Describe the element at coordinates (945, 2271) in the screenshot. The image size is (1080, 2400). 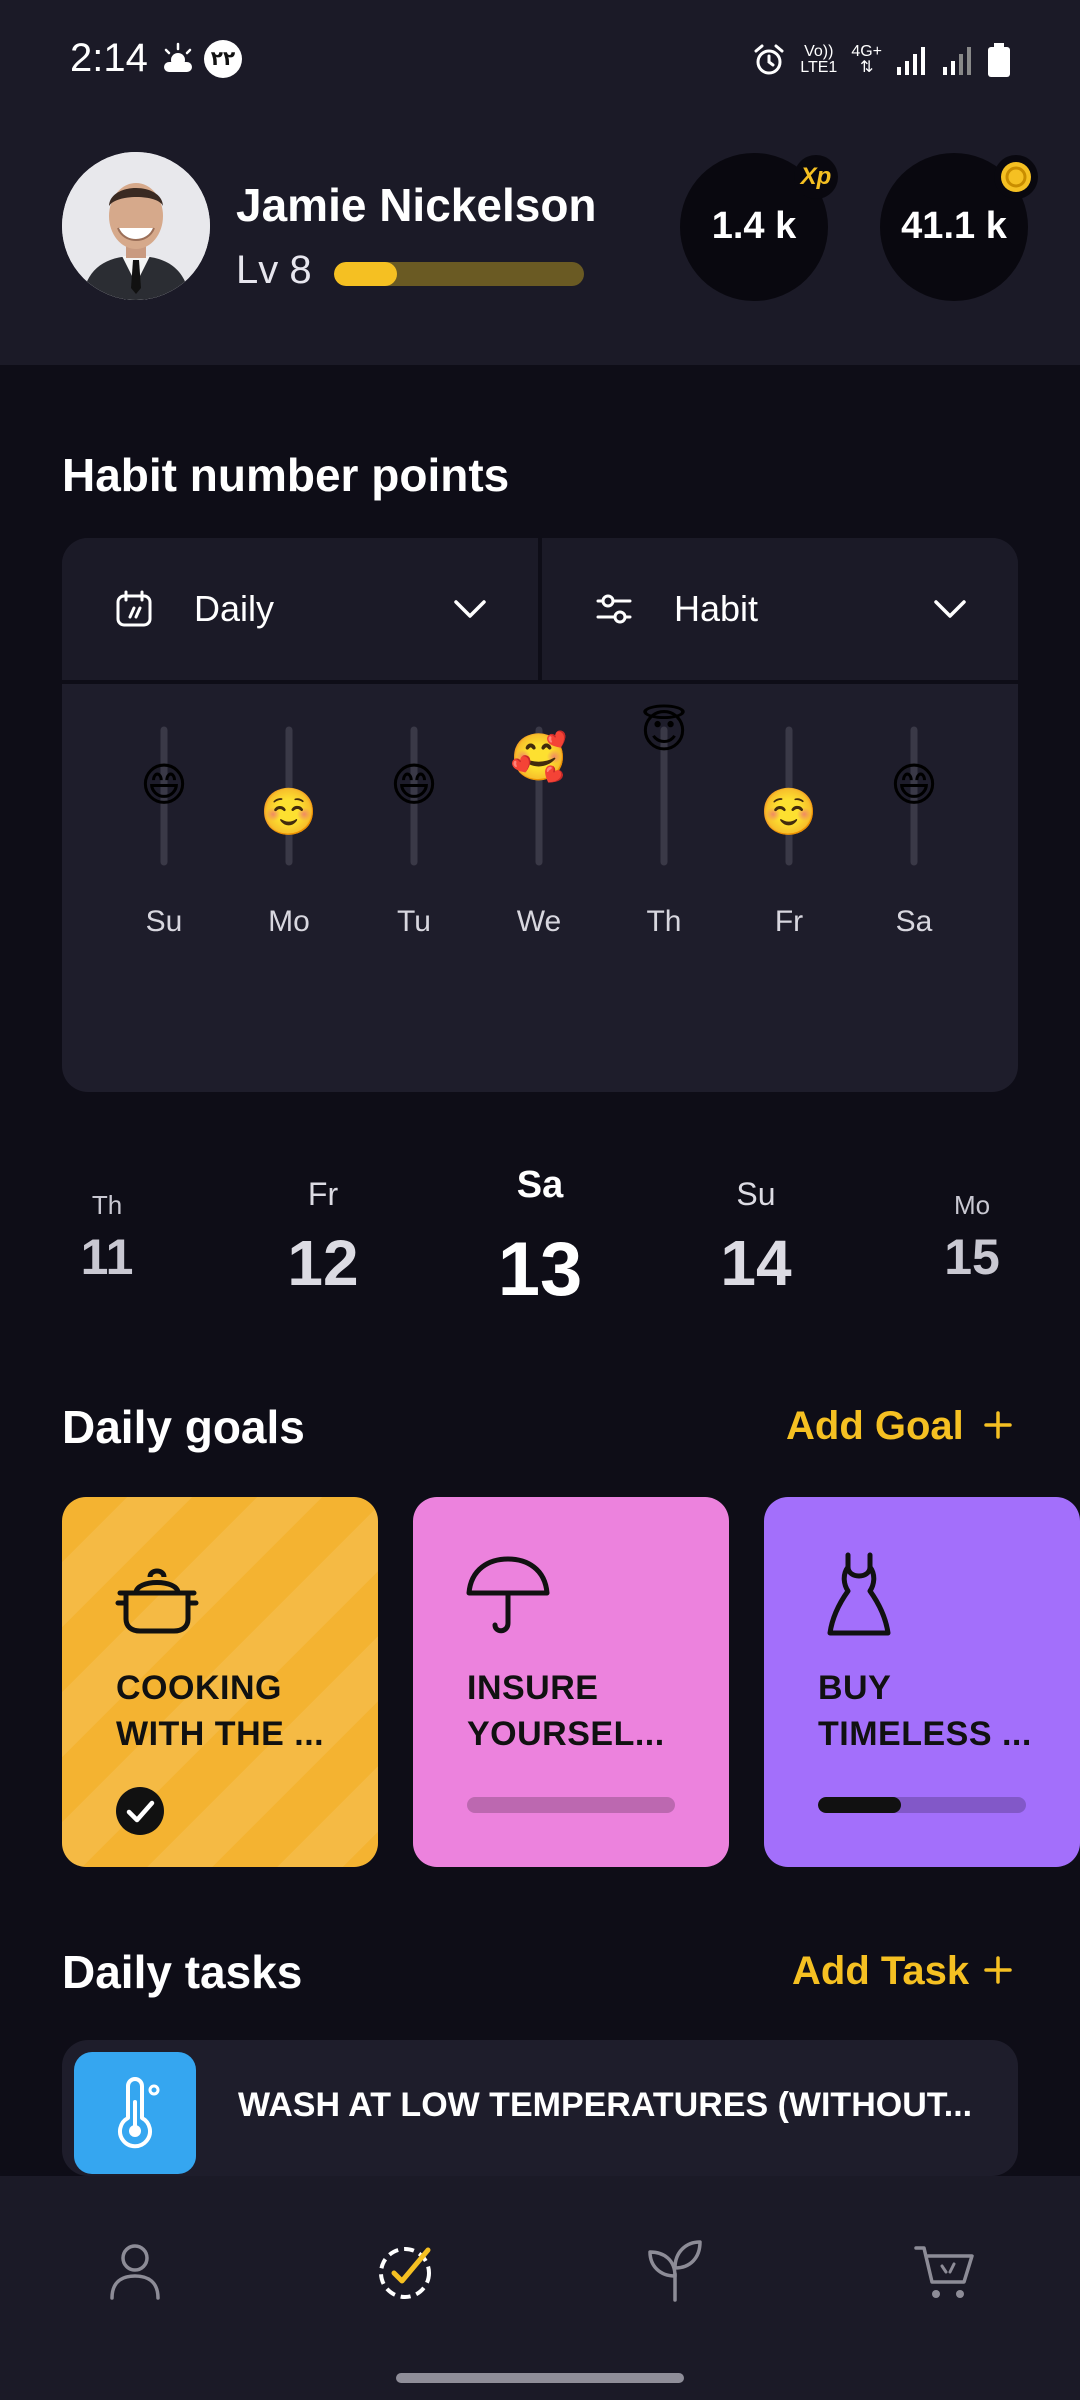
I see `shop-cart-icon` at that location.